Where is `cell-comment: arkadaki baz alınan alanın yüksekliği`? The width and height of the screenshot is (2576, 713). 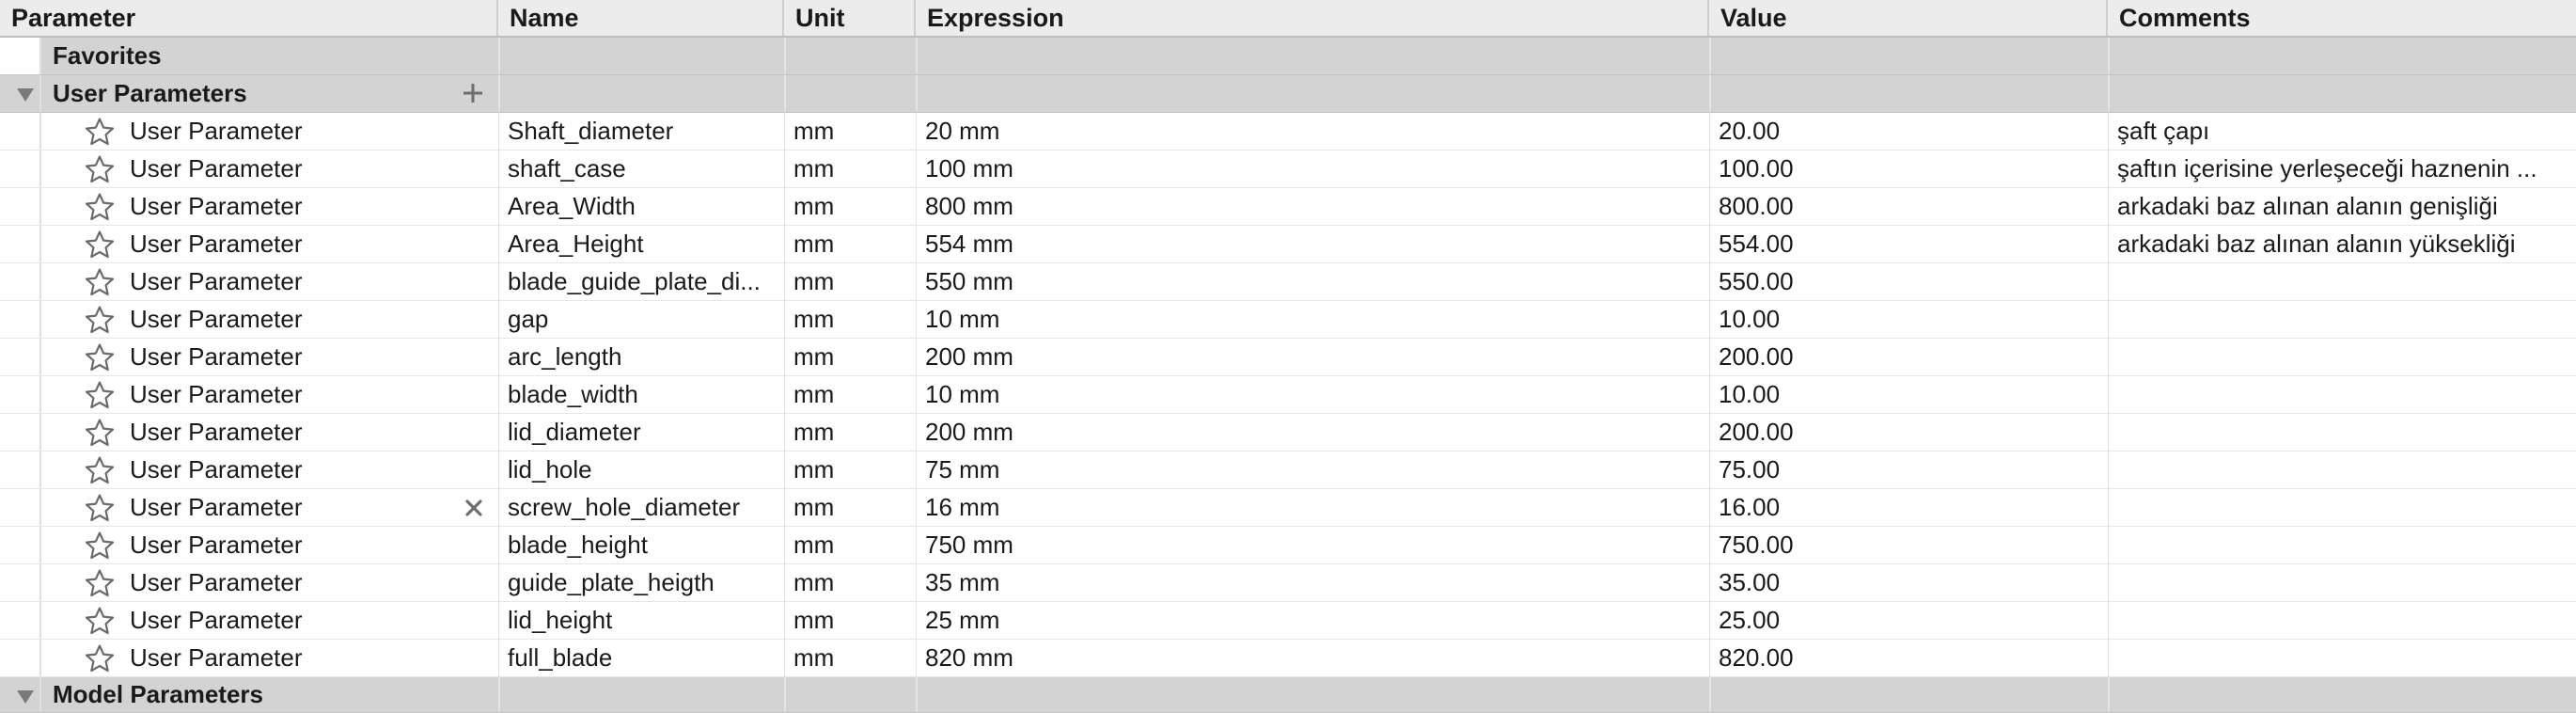 cell-comment: arkadaki baz alınan alanın yüksekliği is located at coordinates (2341, 244).